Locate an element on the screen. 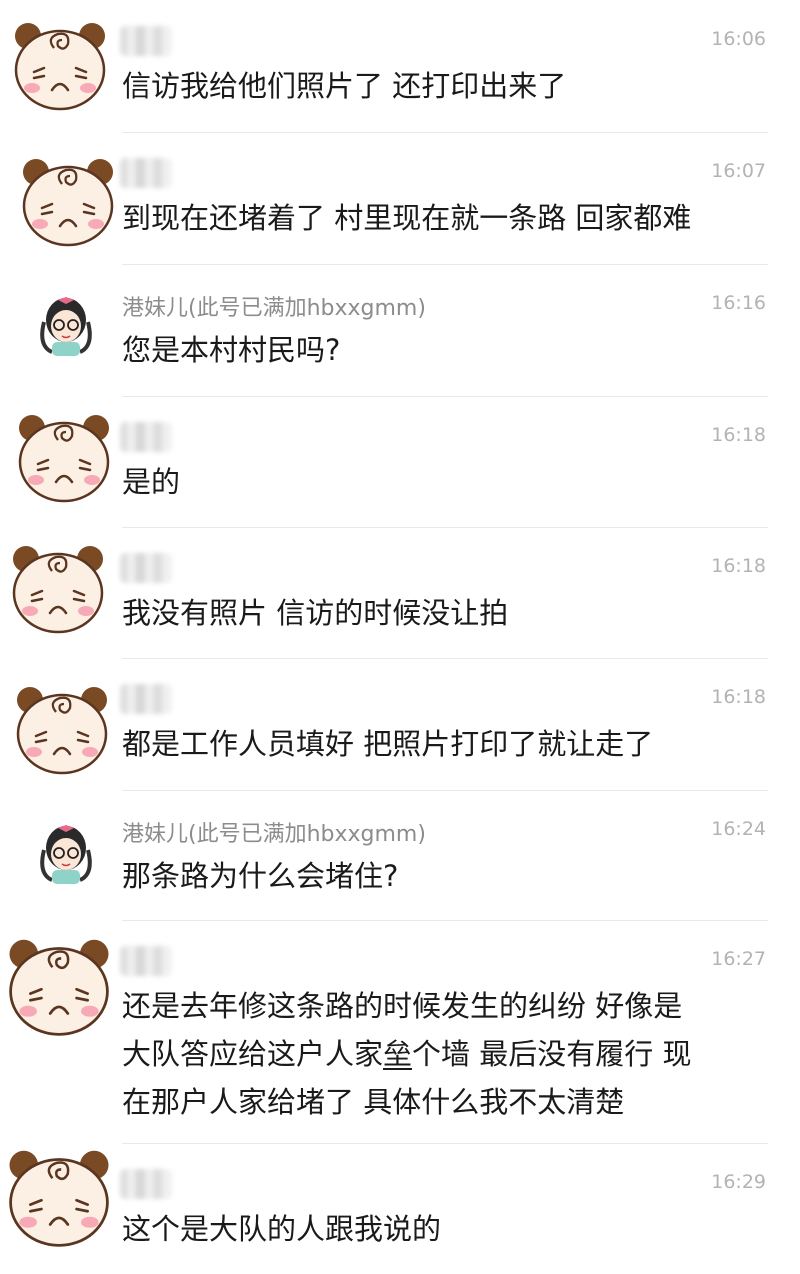  message-text: 到现在还堵着了 村里现在就一条路 回家都难 is located at coordinates (407, 218).